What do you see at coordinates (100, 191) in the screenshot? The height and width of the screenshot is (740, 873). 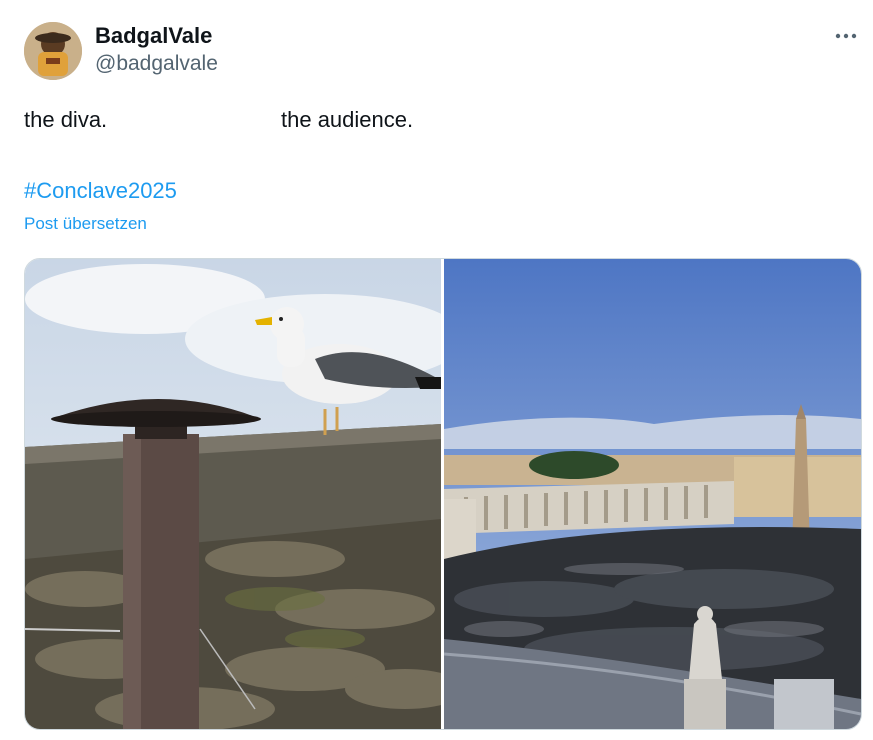 I see `hashtag-link: #Conclave2025` at bounding box center [100, 191].